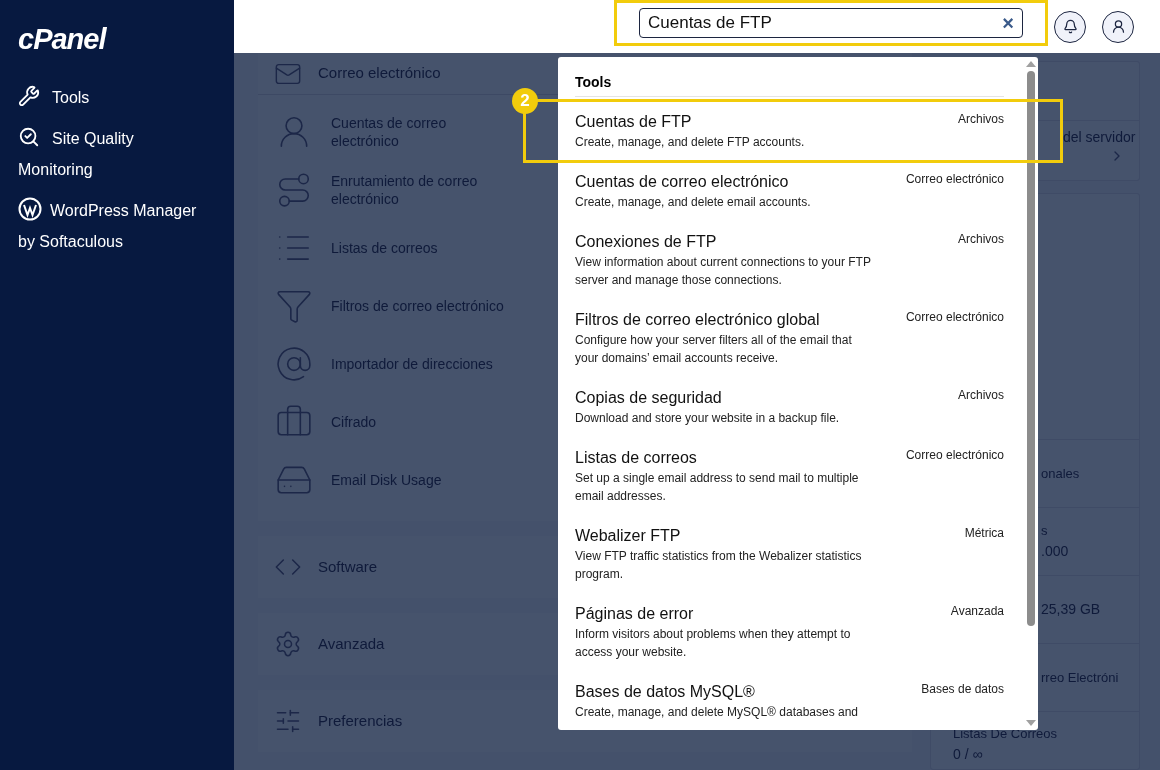 The height and width of the screenshot is (770, 1160). I want to click on result-category: Bases de datos, so click(962, 689).